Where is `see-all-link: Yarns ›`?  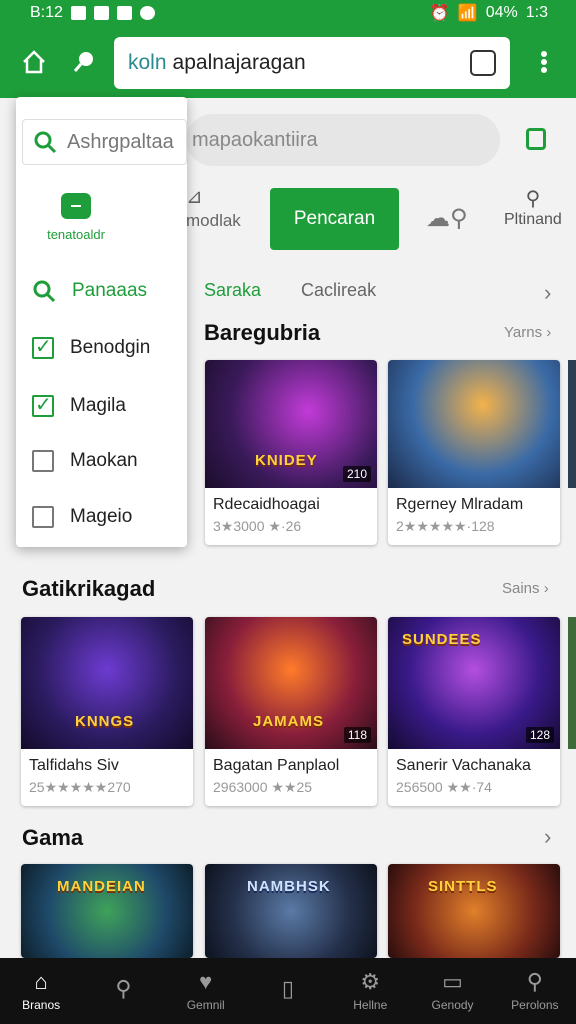 see-all-link: Yarns › is located at coordinates (527, 332).